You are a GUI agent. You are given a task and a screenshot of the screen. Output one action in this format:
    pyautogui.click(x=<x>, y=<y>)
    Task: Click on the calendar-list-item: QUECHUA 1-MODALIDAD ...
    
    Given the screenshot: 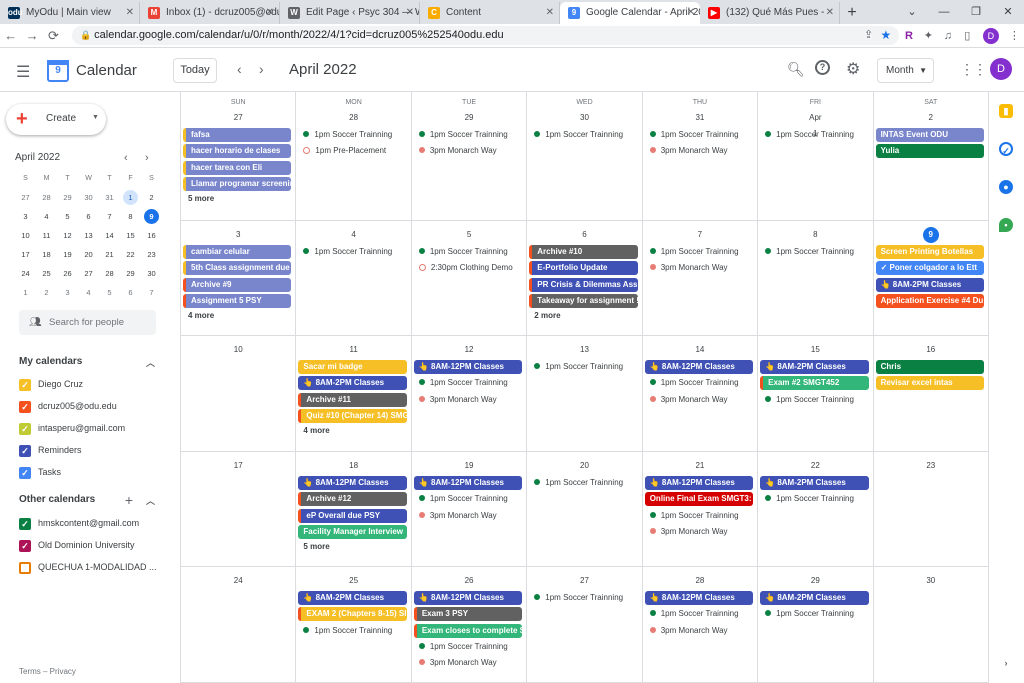 What is the action you would take?
    pyautogui.click(x=89, y=568)
    